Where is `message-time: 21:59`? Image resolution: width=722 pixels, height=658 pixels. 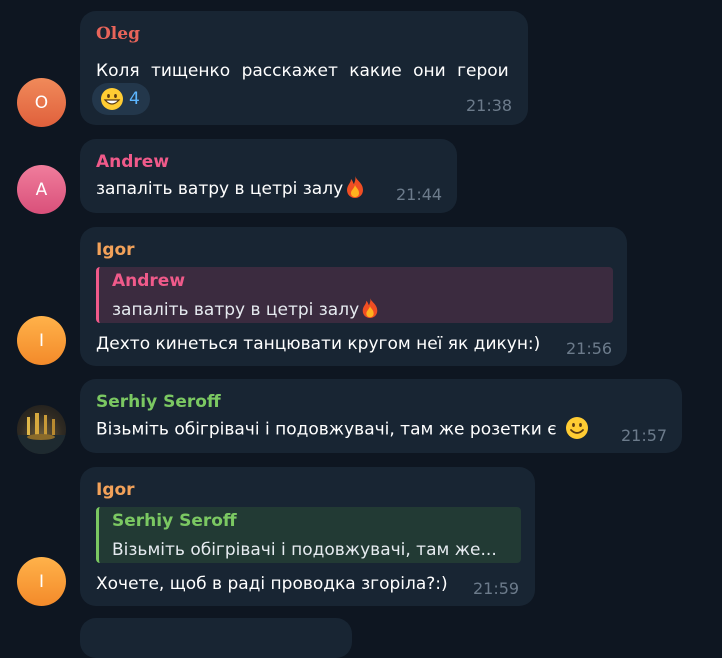 message-time: 21:59 is located at coordinates (496, 588).